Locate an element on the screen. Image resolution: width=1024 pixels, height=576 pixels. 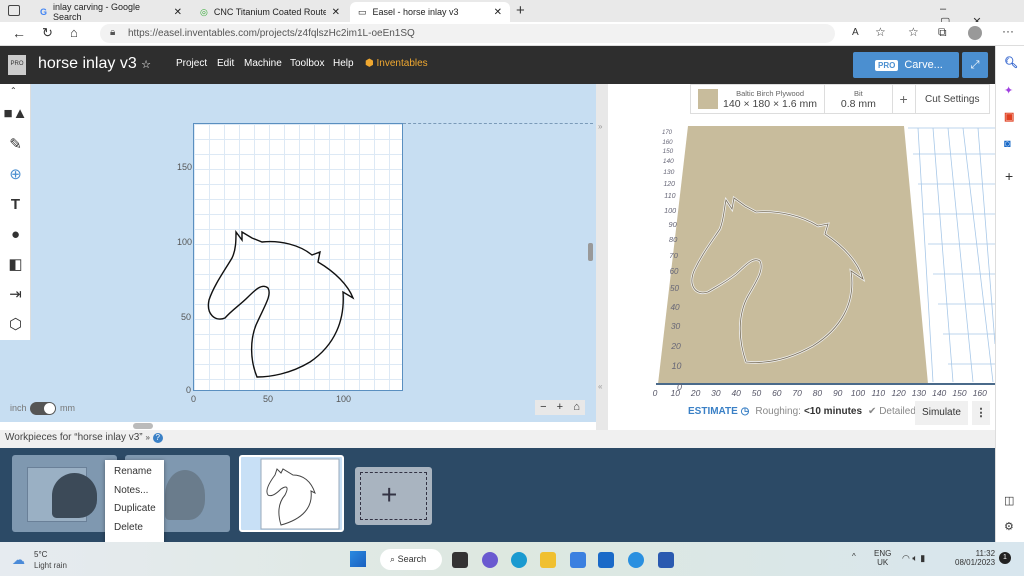
bit-selector: Bit 0.8 mm is located at coordinates (859, 99).